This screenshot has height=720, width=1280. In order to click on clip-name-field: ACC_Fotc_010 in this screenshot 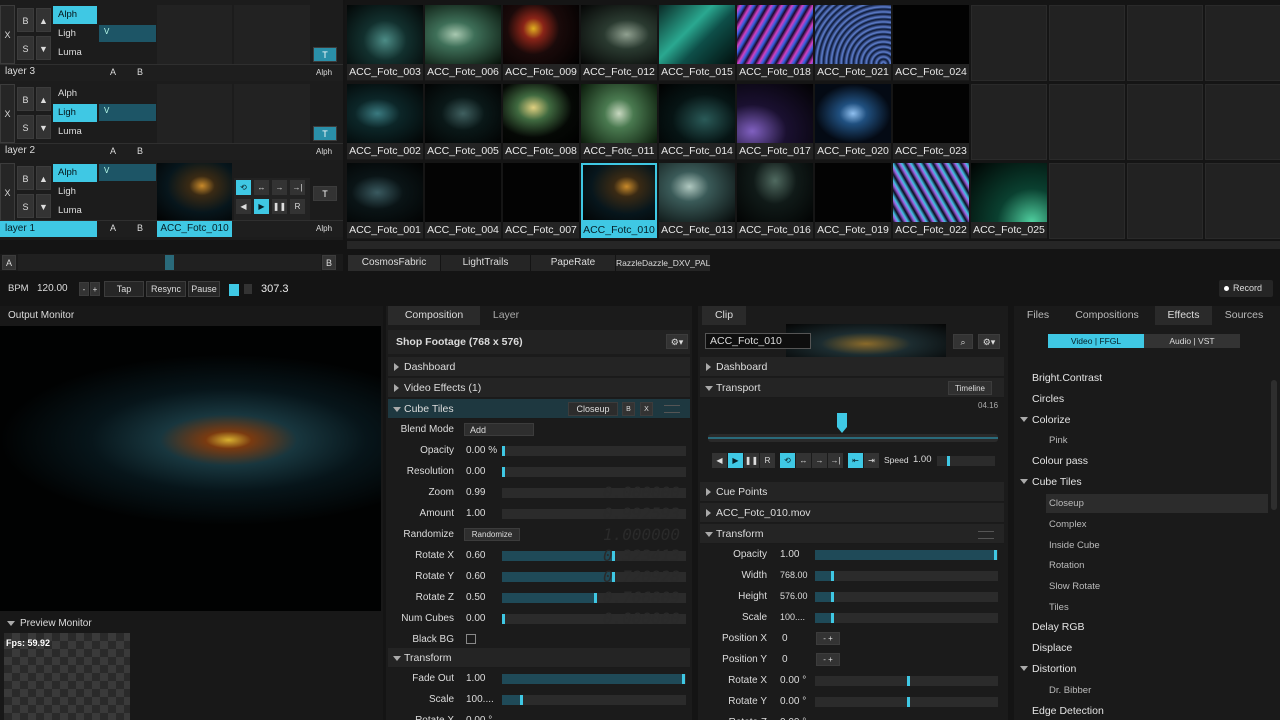, I will do `click(758, 341)`.